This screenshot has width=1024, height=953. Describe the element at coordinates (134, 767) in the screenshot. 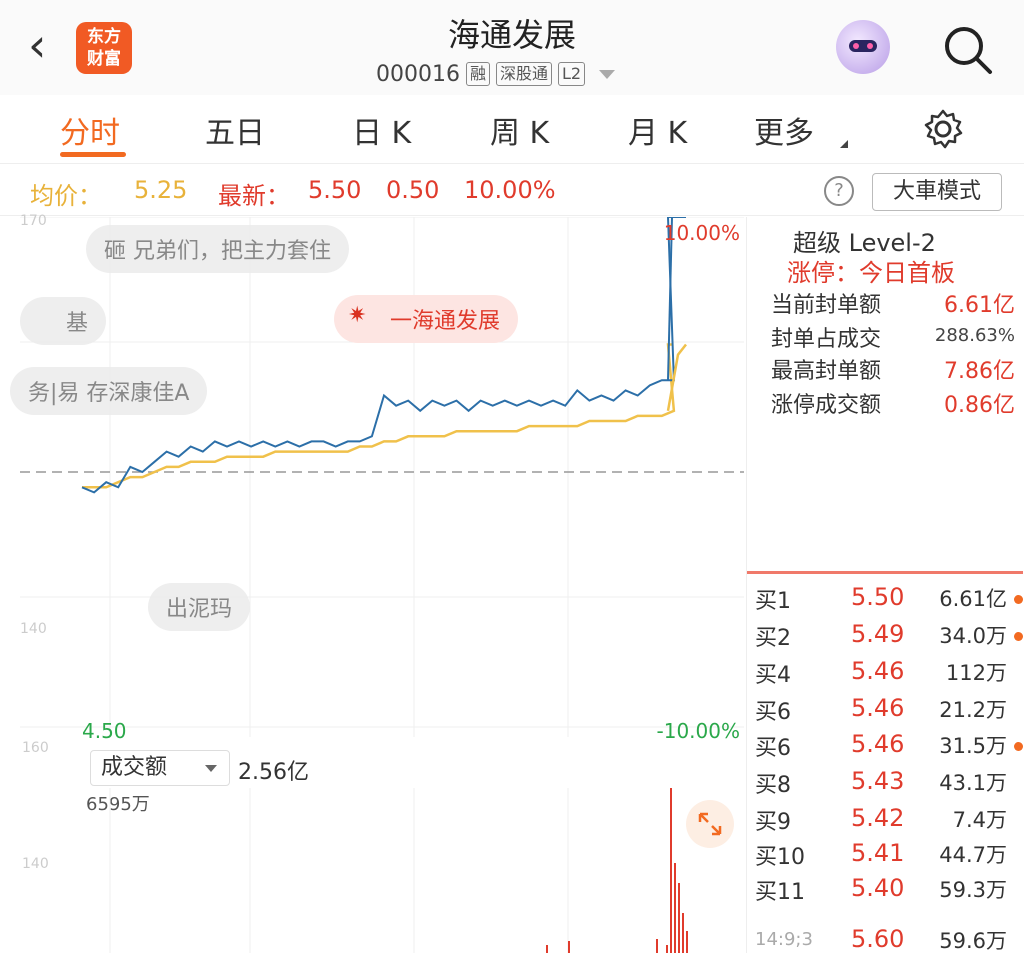

I see `volume-metric-label: 成交额` at that location.